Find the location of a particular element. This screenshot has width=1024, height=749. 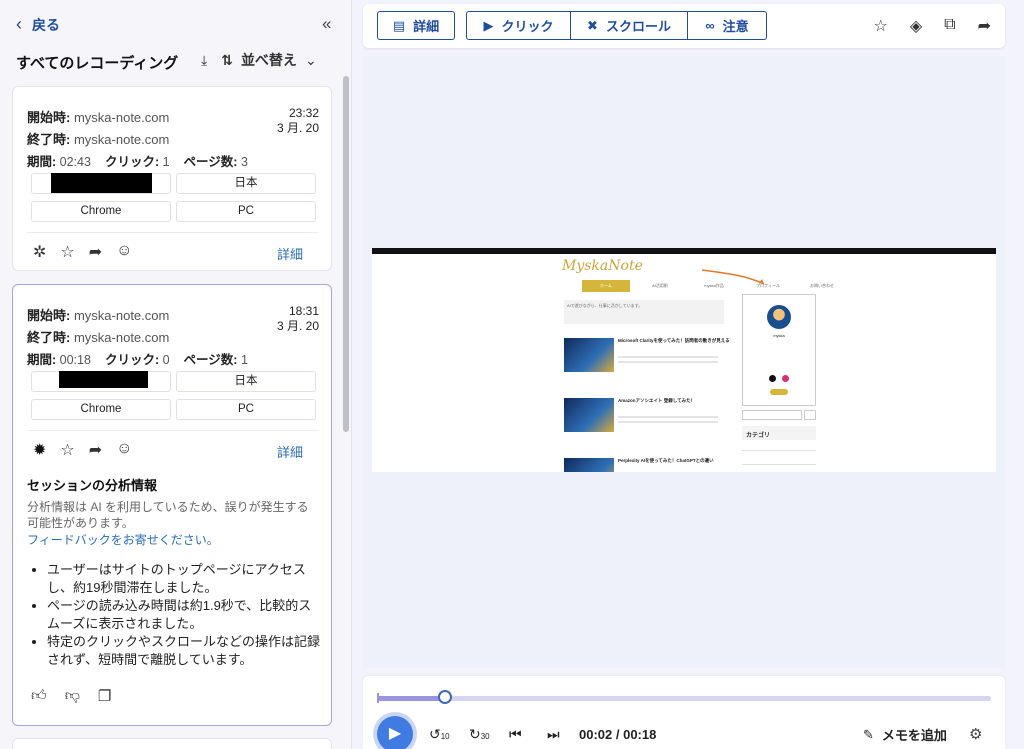

site-profile-box: myska is located at coordinates (779, 350).